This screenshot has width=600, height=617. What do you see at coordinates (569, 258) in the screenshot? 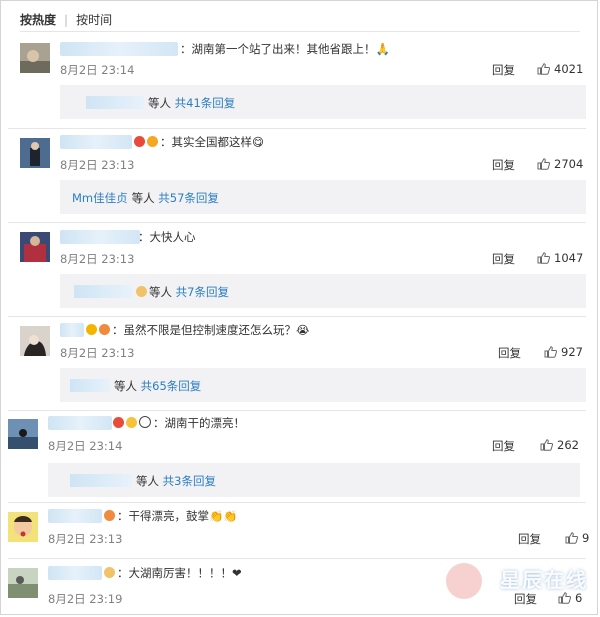
I see `like-count: 1047` at bounding box center [569, 258].